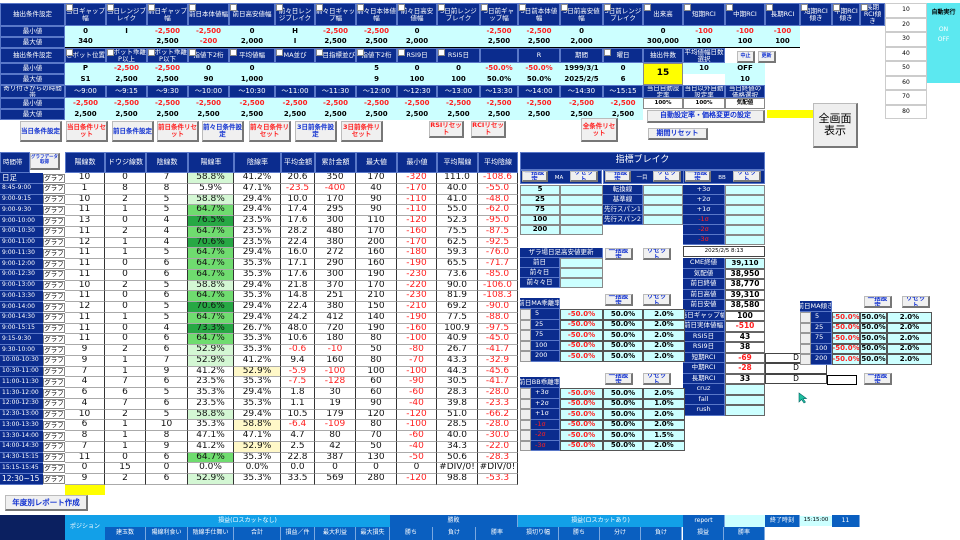  Describe the element at coordinates (581, 393) in the screenshot. I see `bb_dev_rows-value: -50.0%` at that location.